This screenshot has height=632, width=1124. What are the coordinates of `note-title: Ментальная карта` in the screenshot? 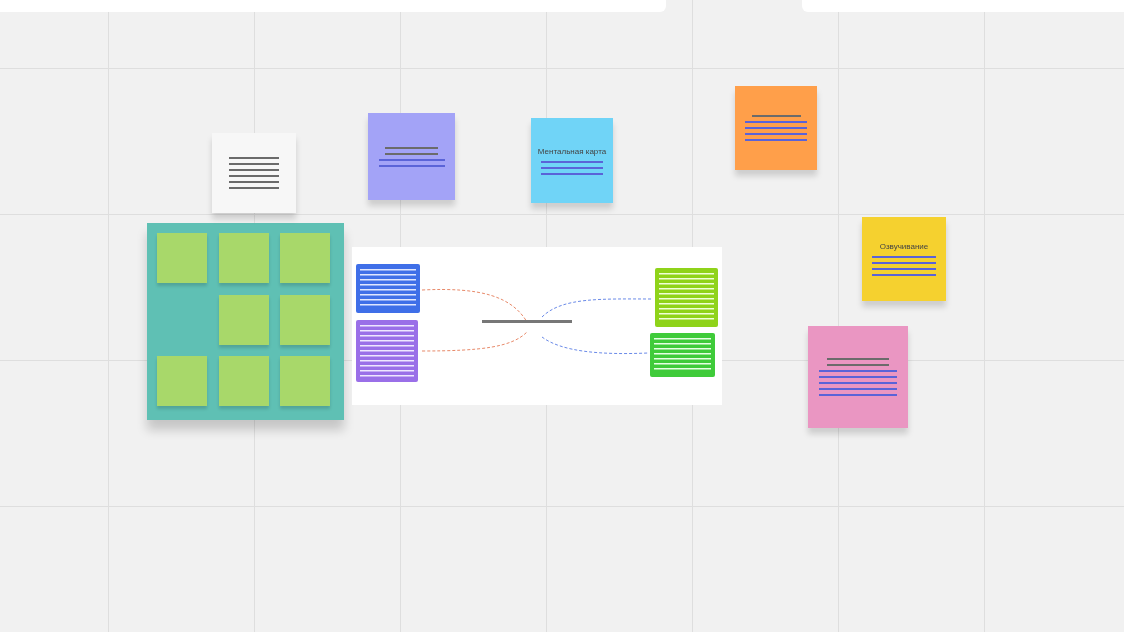 It's located at (572, 151).